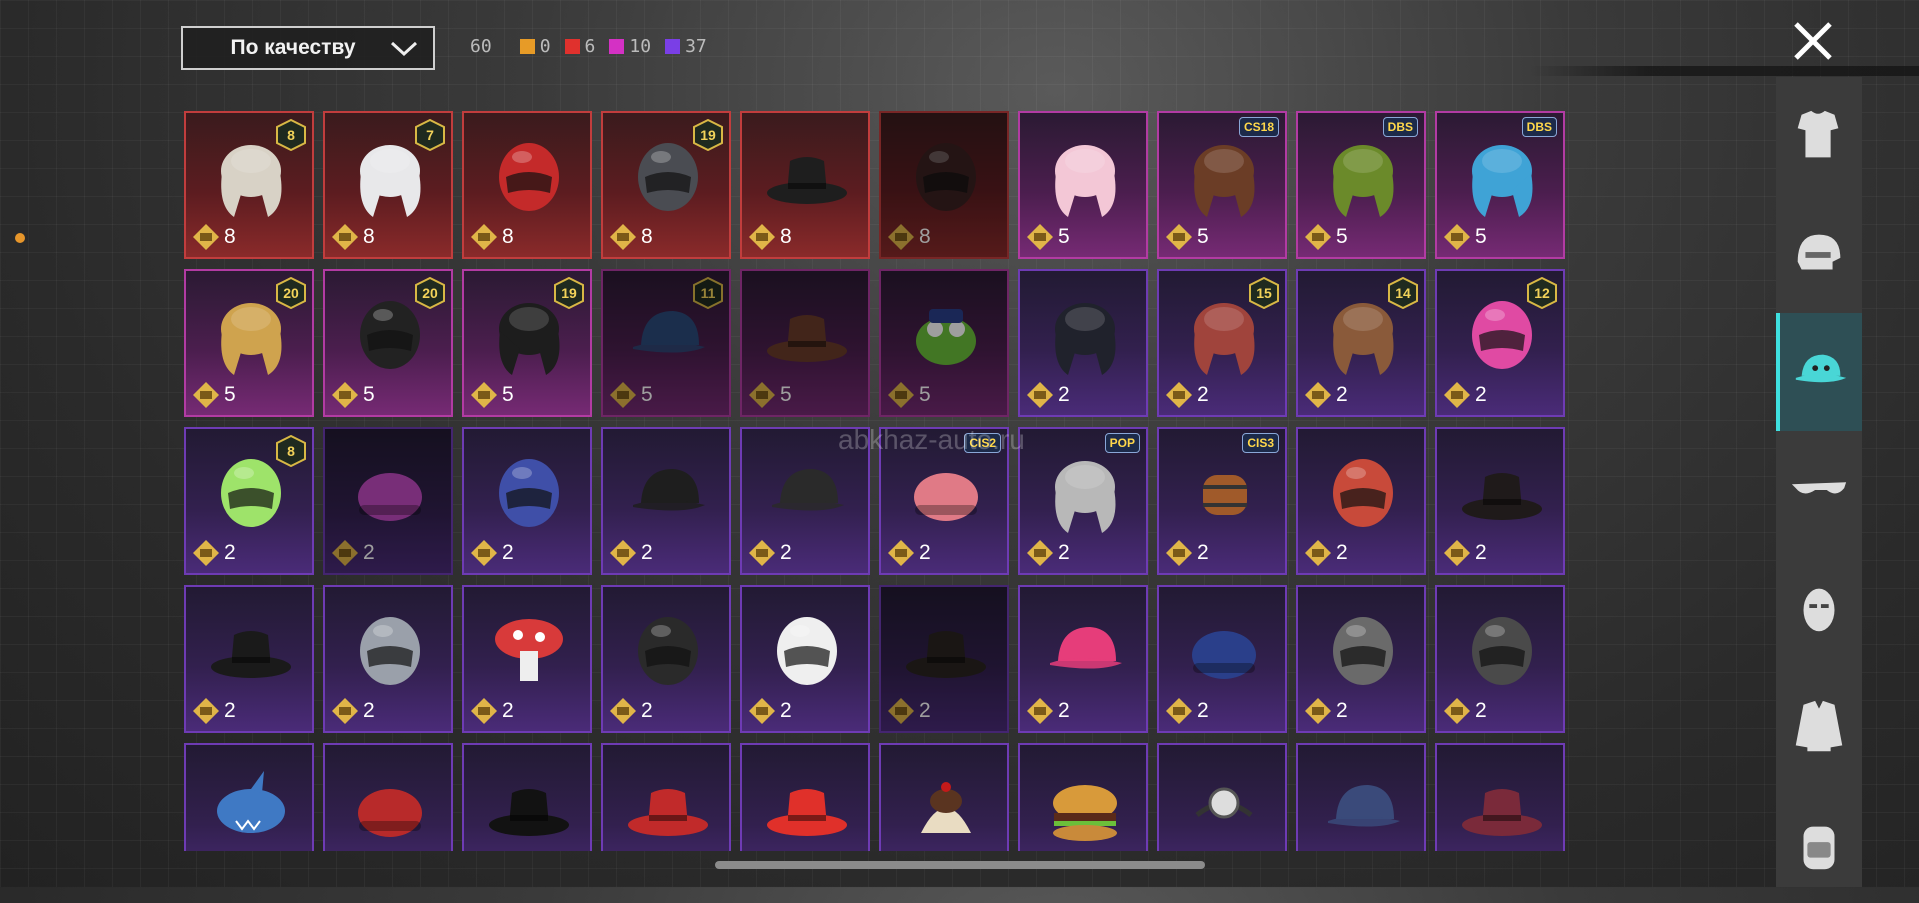  I want to click on item-mushroom-hat: 2, so click(527, 659).